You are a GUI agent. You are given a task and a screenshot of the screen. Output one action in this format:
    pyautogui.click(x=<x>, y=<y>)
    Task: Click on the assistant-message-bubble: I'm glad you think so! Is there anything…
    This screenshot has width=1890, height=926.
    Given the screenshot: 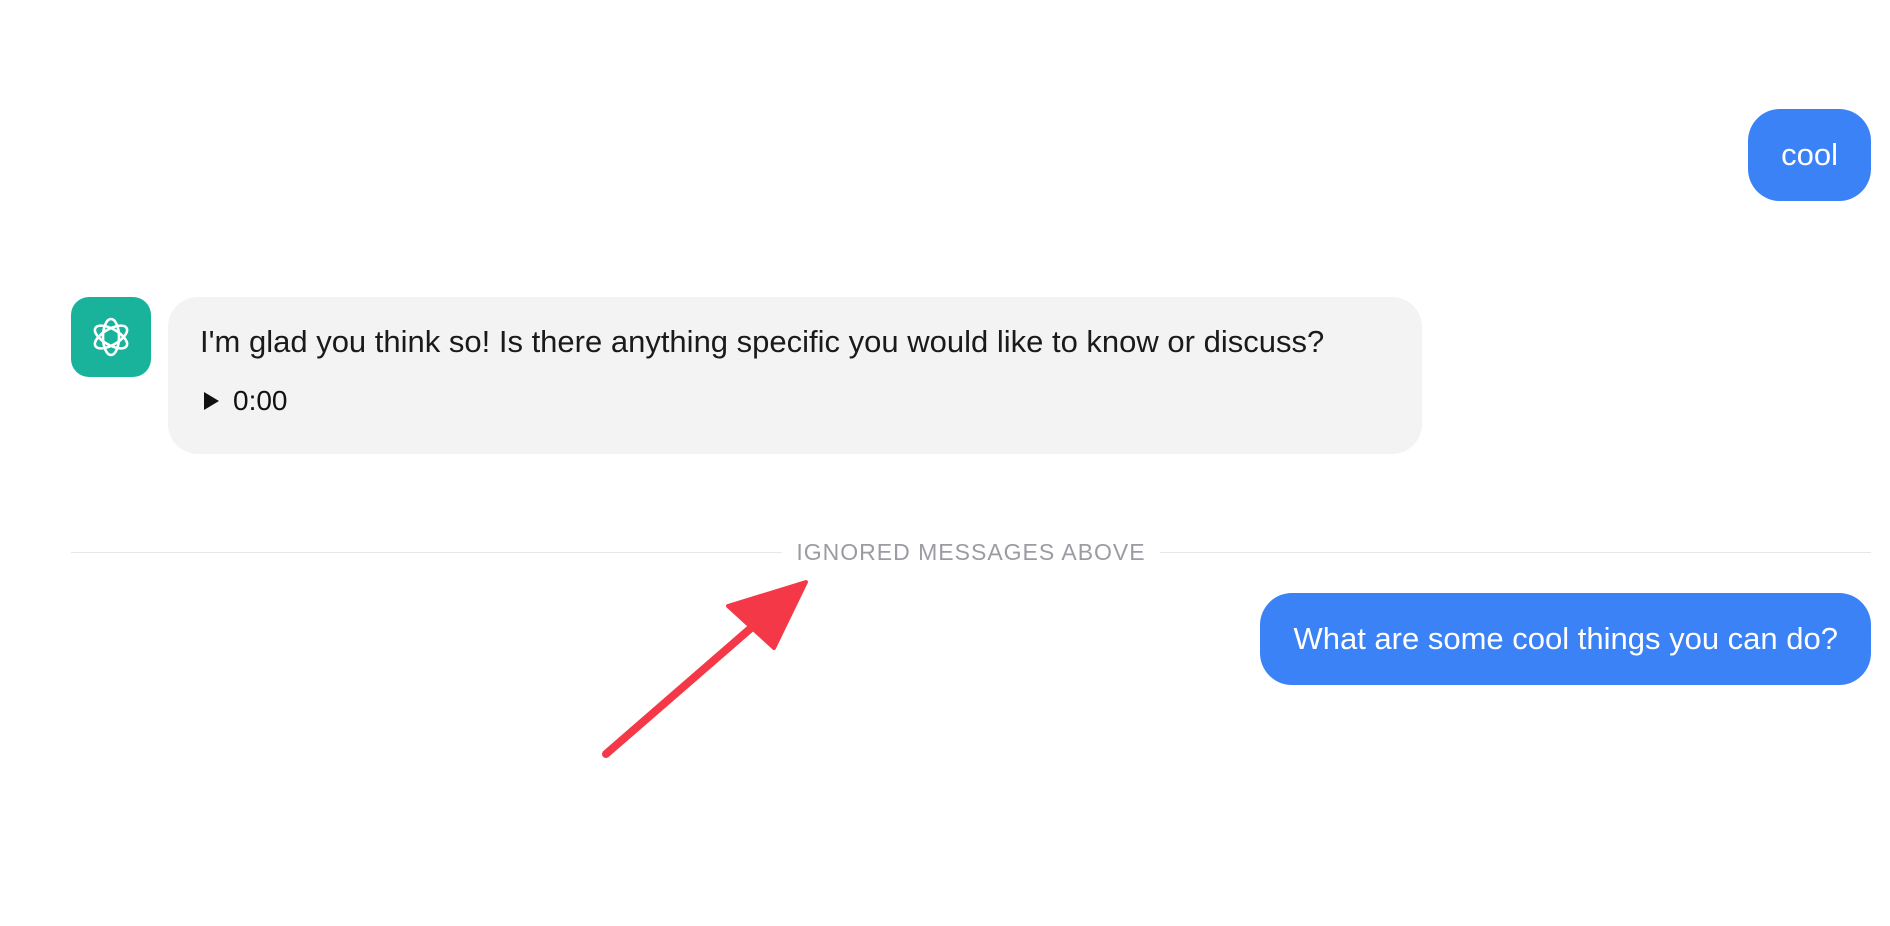 What is the action you would take?
    pyautogui.click(x=795, y=375)
    